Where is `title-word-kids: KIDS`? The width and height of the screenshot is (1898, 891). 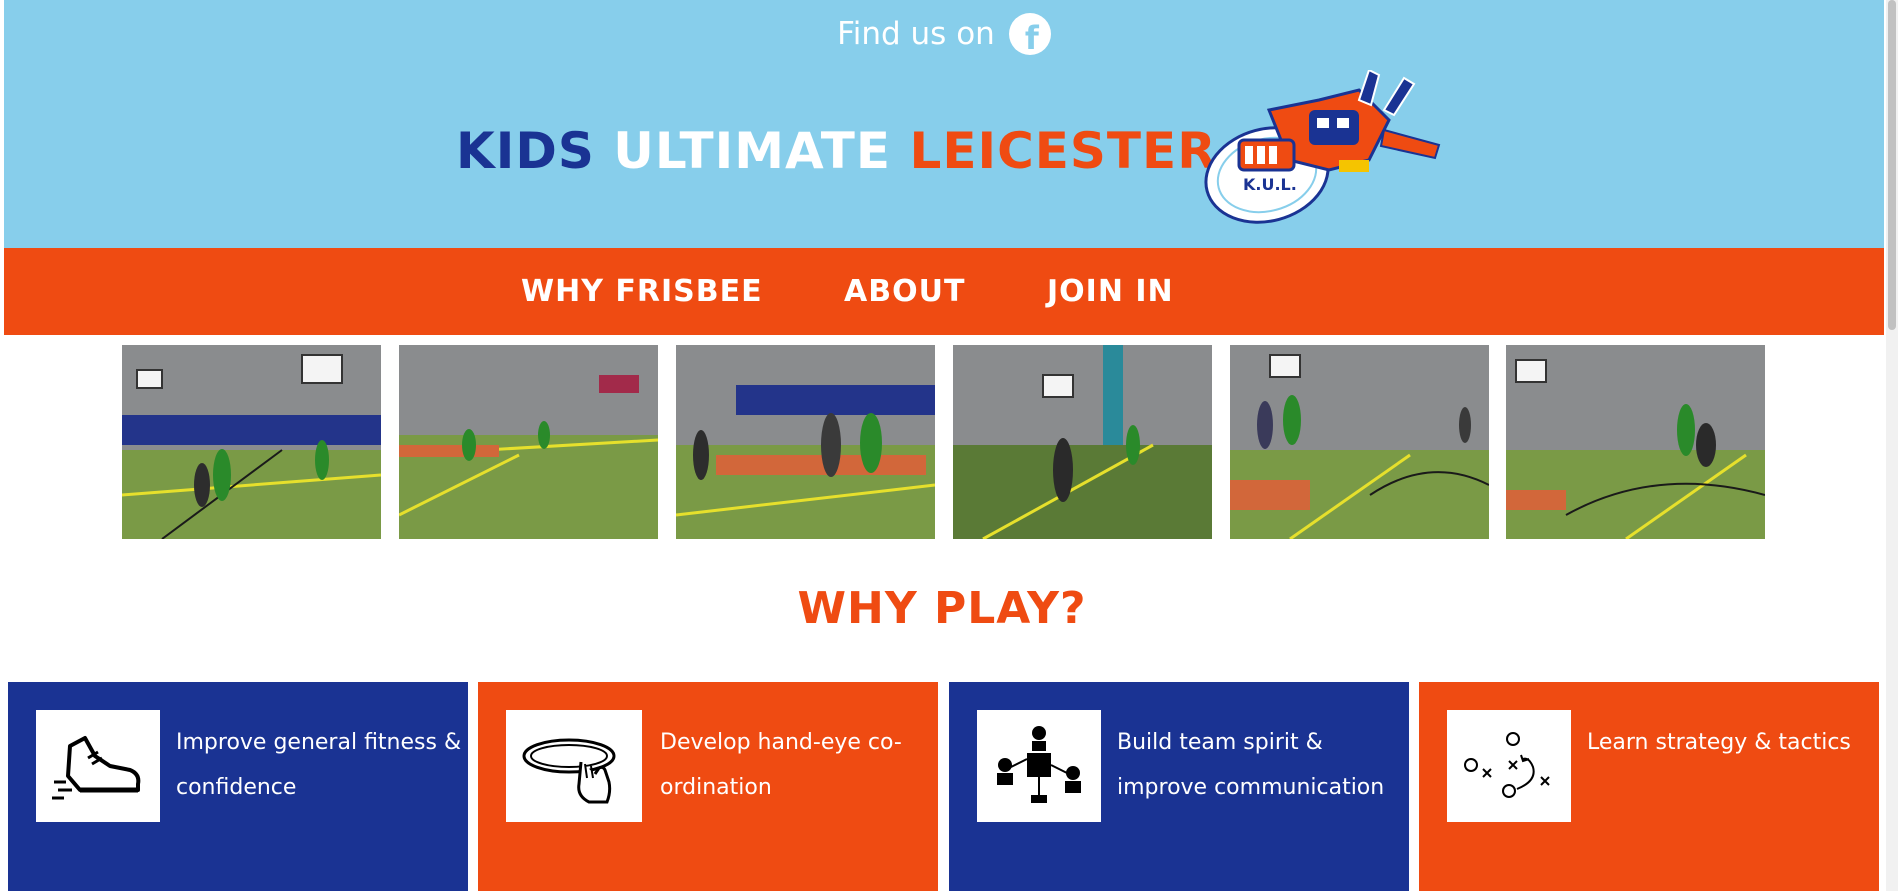
title-word-kids: KIDS is located at coordinates (525, 151).